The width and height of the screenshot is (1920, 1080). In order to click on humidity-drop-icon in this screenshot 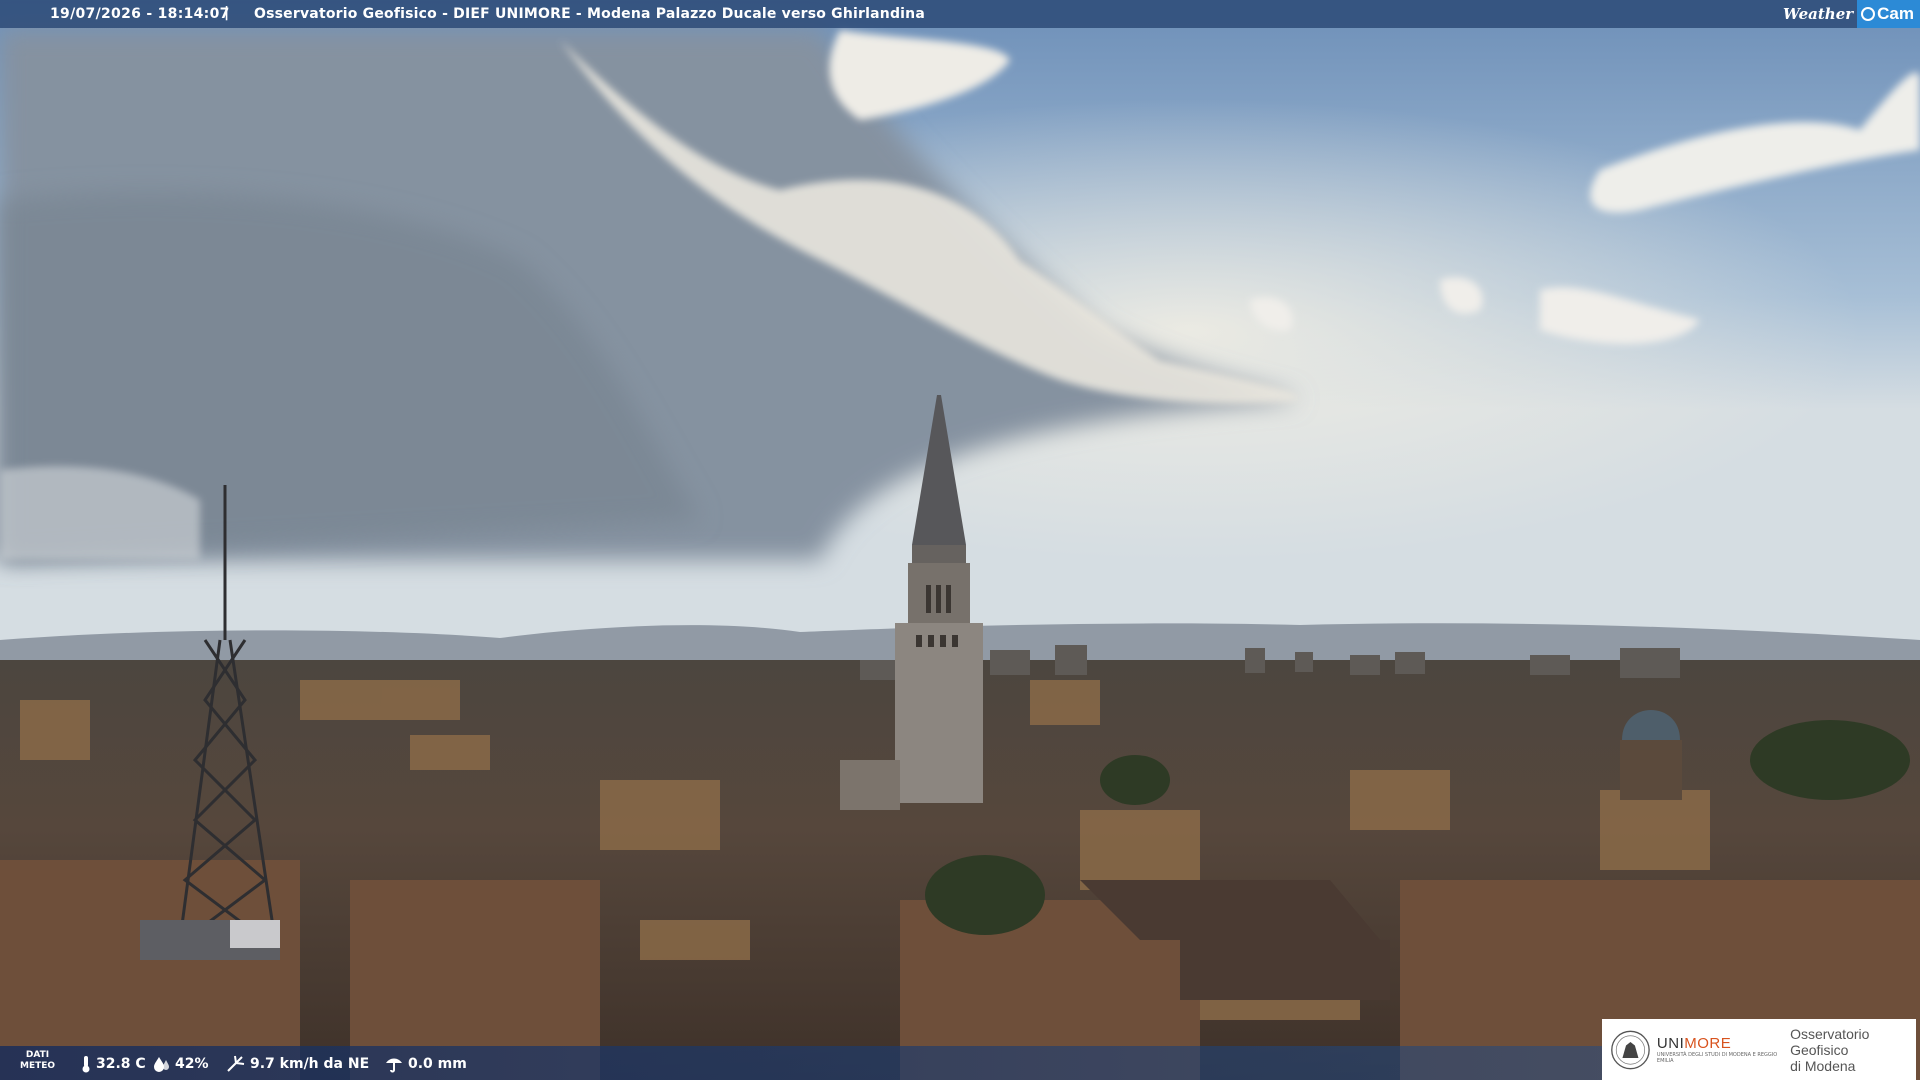, I will do `click(161, 1064)`.